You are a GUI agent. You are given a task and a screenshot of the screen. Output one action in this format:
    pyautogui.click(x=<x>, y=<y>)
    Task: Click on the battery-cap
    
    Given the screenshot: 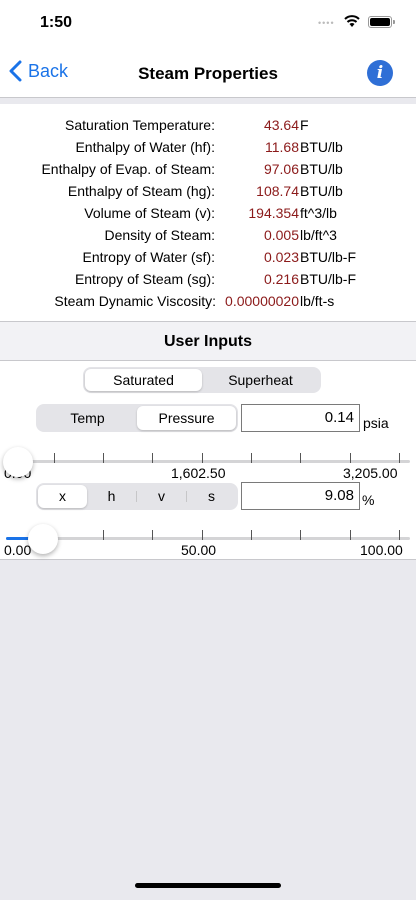 What is the action you would take?
    pyautogui.click(x=394, y=22)
    